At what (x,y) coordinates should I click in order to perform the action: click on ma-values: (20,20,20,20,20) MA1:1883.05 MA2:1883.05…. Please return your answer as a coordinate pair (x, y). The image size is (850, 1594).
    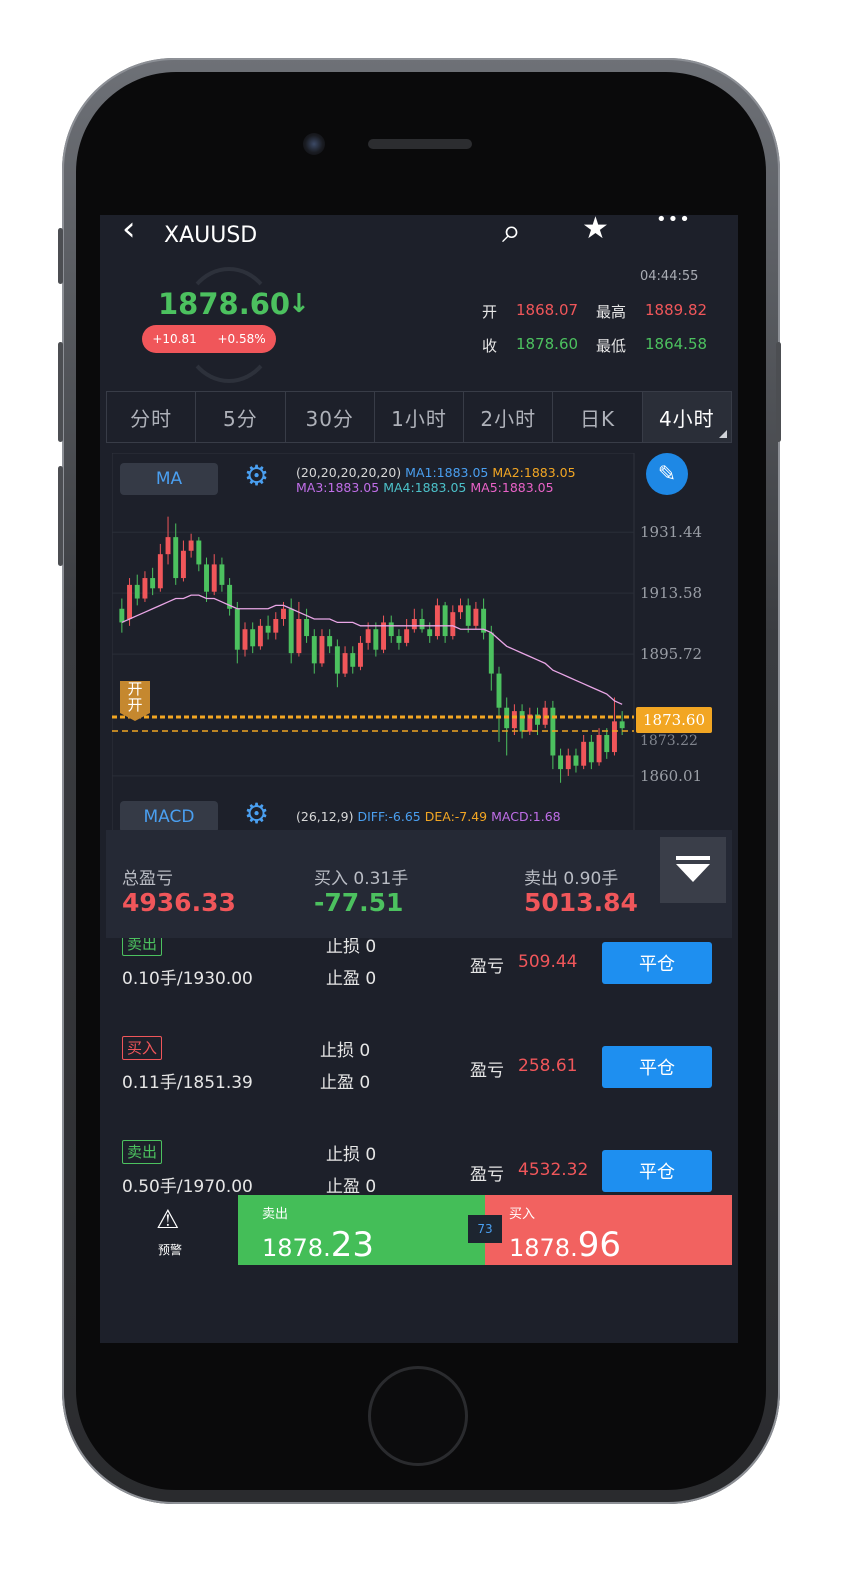
    Looking at the image, I should click on (436, 480).